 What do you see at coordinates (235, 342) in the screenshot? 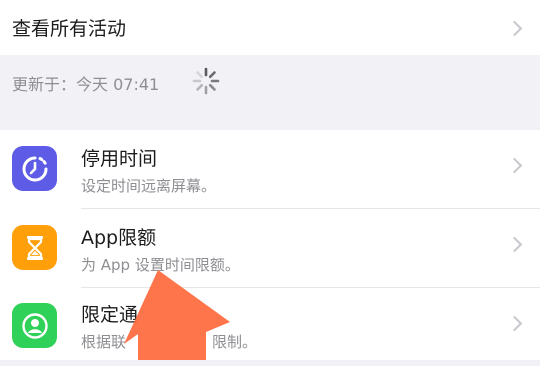
I see `communication-limits-subtitle-tail: 限制。` at bounding box center [235, 342].